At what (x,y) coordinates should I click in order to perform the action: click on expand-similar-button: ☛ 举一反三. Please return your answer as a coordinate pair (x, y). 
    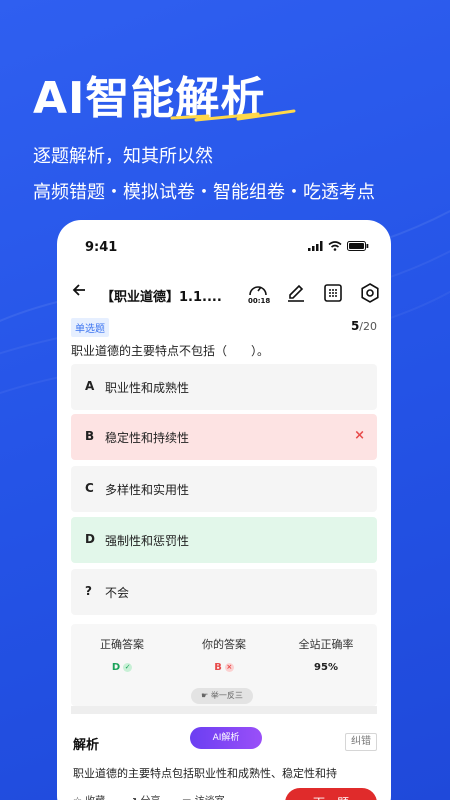
    Looking at the image, I should click on (222, 696).